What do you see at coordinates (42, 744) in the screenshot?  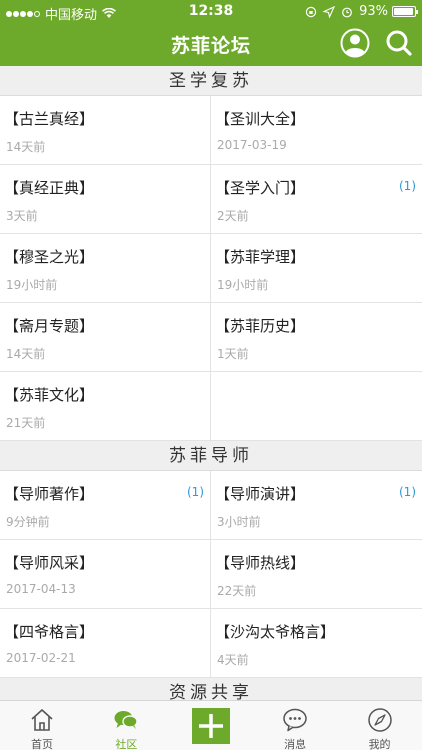 I see `tab-label: 首页` at bounding box center [42, 744].